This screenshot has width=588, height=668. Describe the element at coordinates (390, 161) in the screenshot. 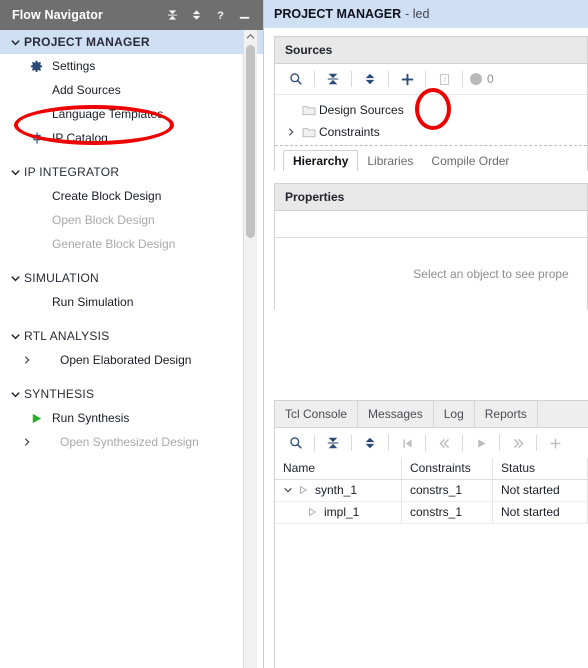

I see `tab-libraries: Libraries` at that location.